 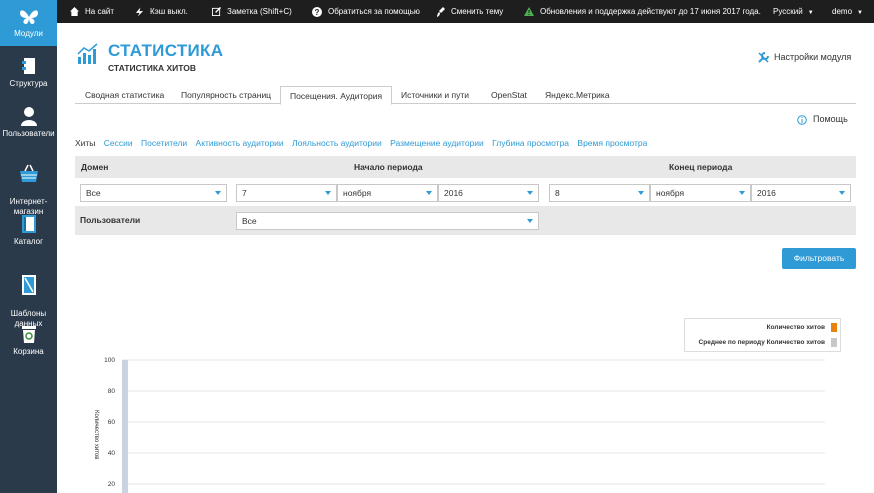 What do you see at coordinates (801, 193) in the screenshot?
I see `end-year-select: 2016` at bounding box center [801, 193].